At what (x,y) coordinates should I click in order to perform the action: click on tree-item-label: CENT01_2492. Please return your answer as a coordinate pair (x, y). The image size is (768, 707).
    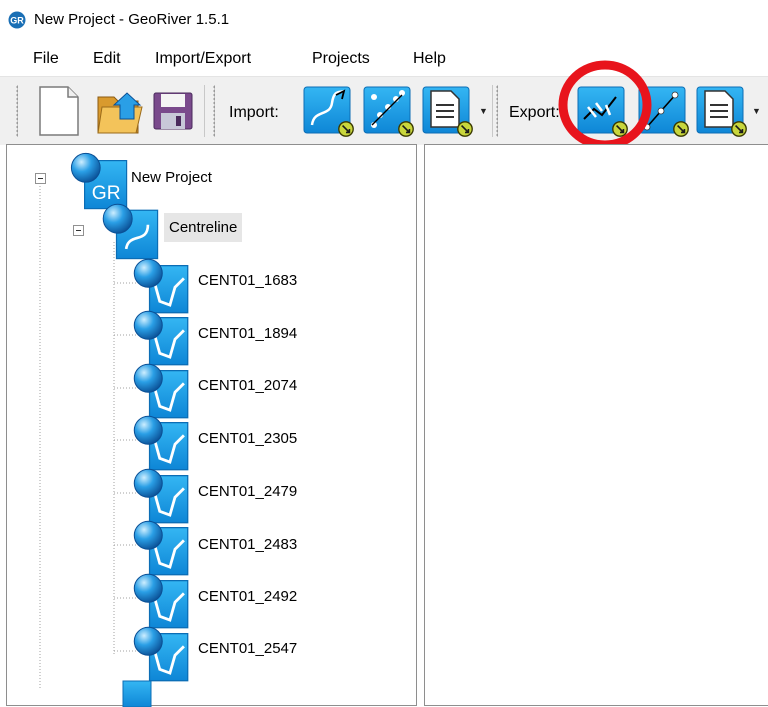
    Looking at the image, I should click on (247, 596).